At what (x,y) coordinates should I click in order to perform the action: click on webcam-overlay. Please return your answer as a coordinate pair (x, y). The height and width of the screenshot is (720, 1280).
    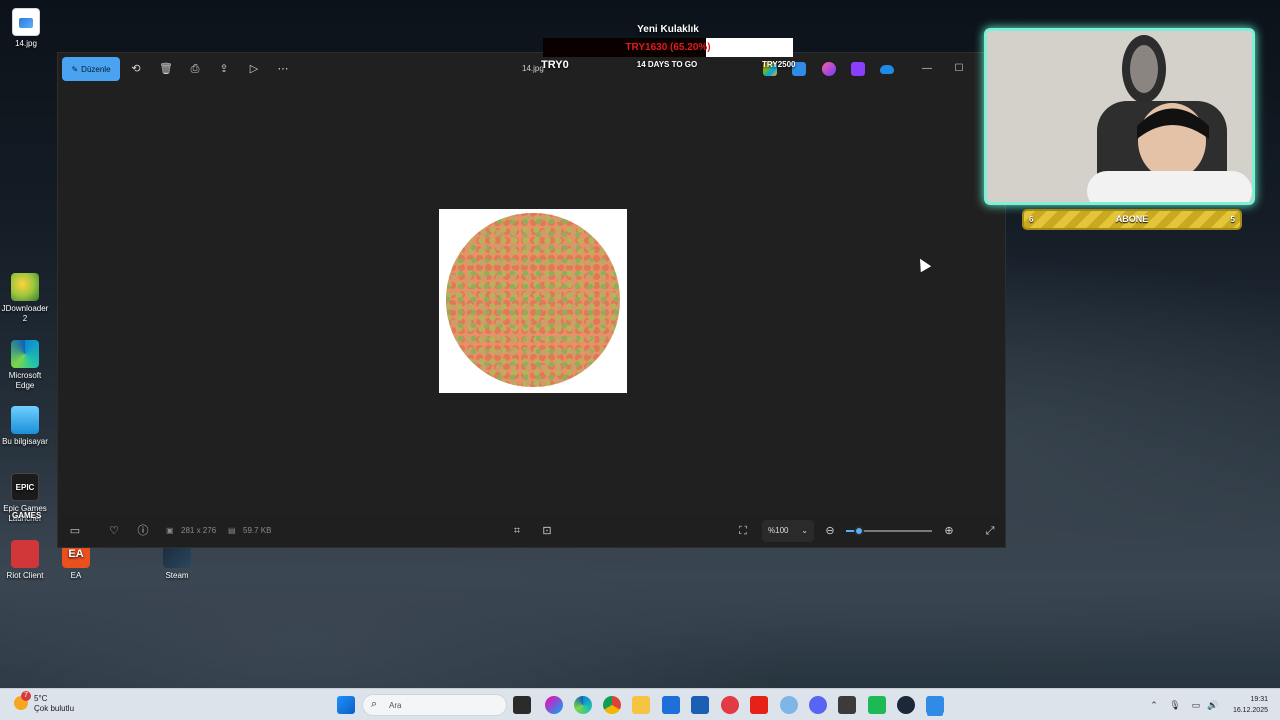
    Looking at the image, I should click on (1119, 116).